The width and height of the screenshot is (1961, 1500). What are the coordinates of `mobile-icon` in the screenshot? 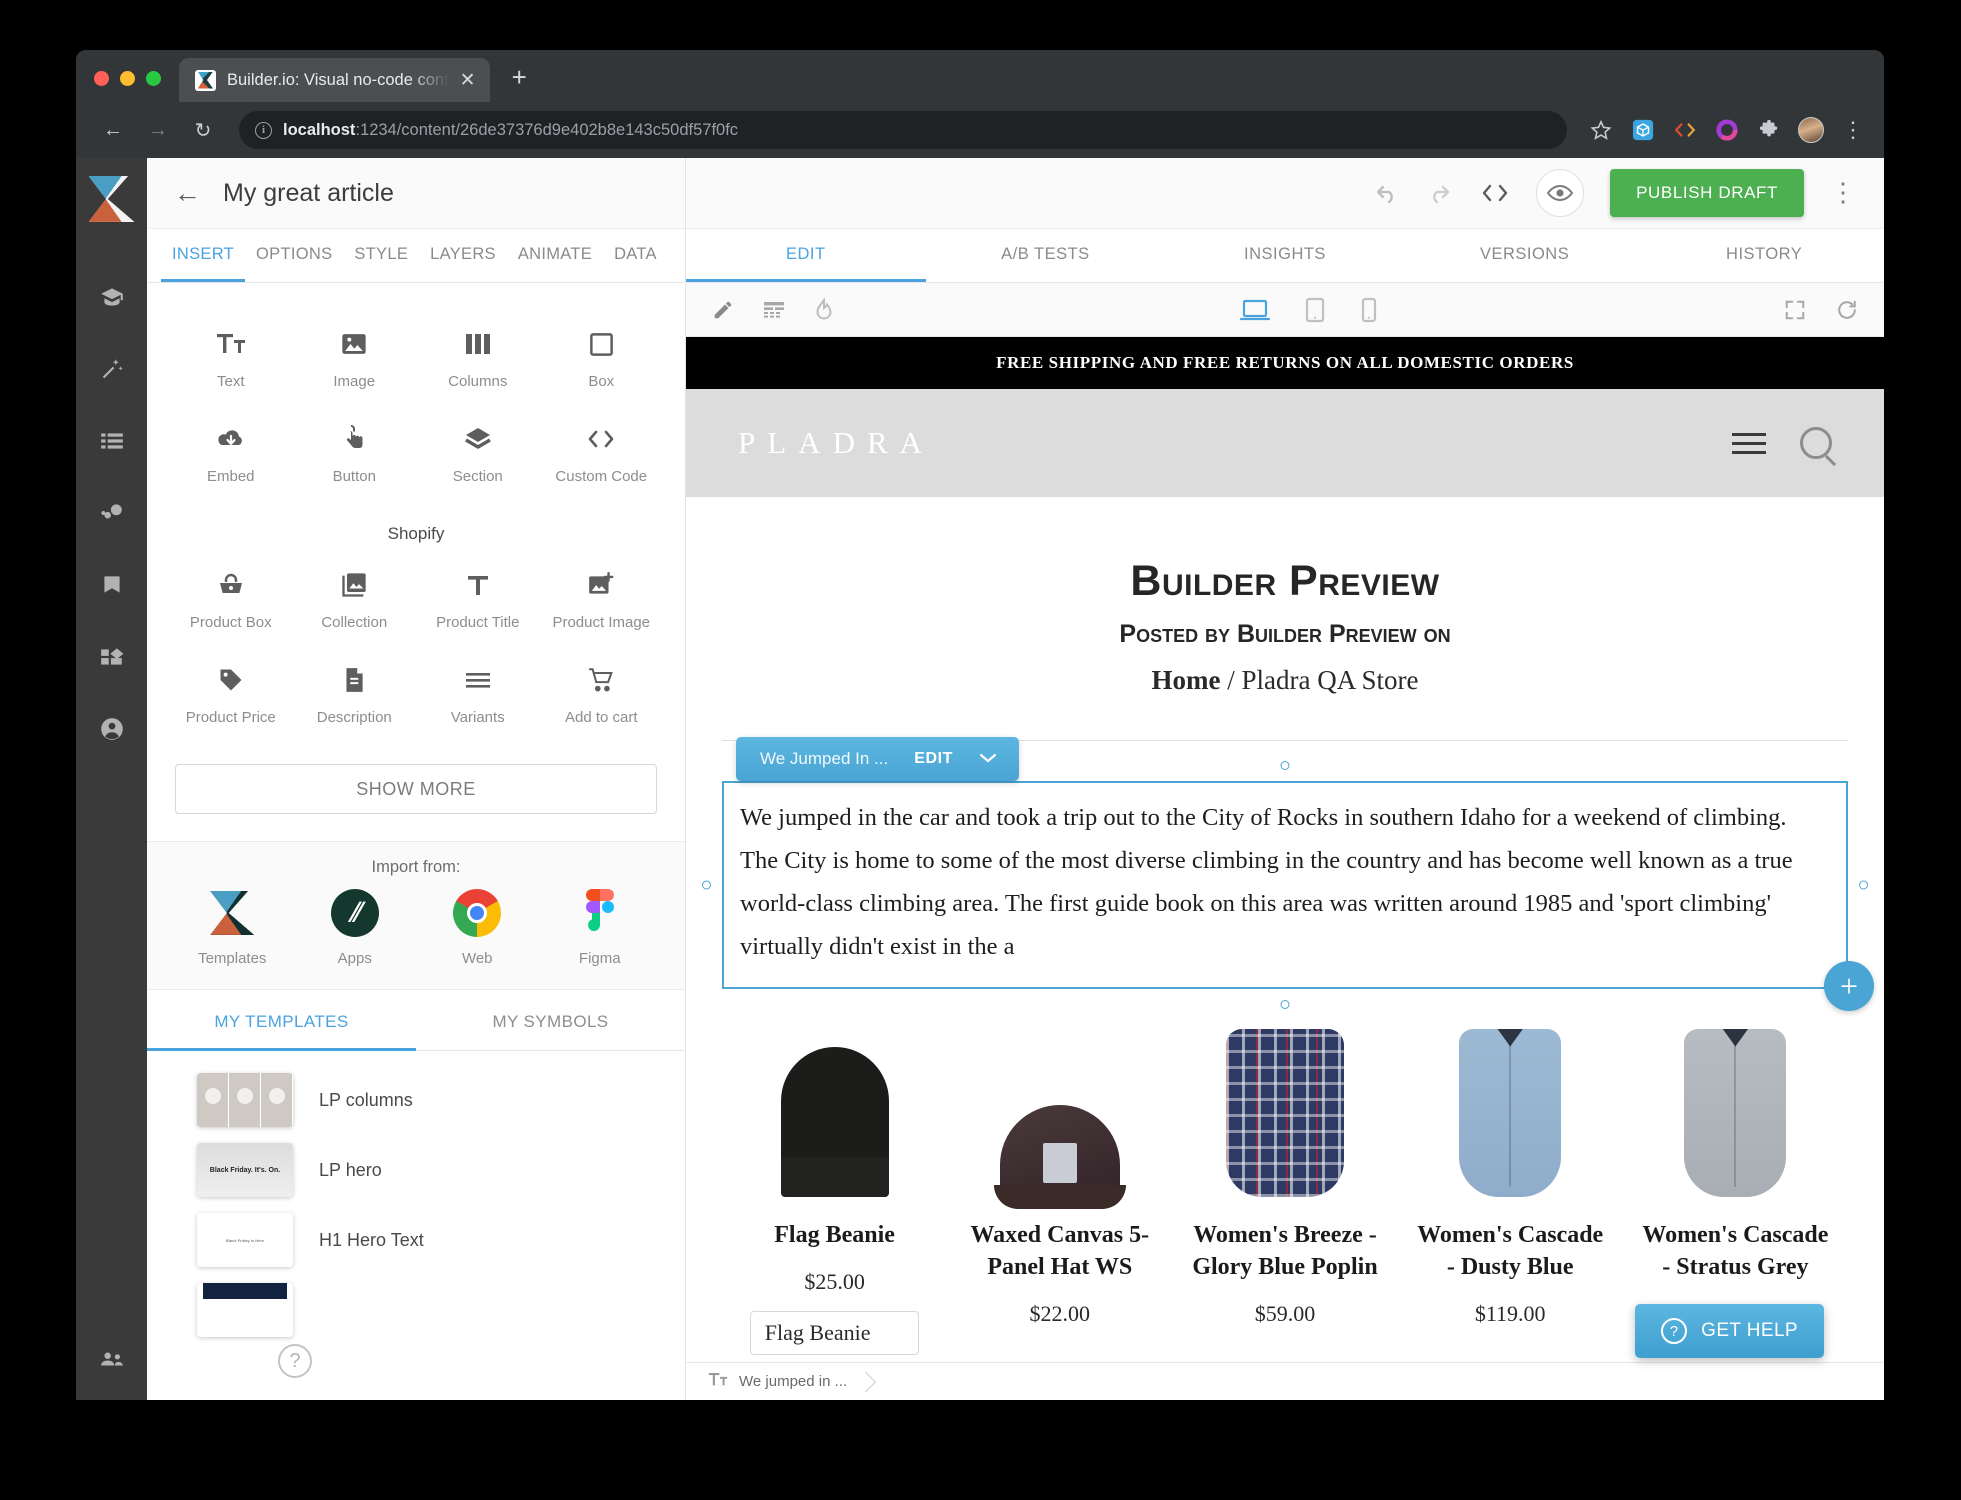 It's located at (1369, 310).